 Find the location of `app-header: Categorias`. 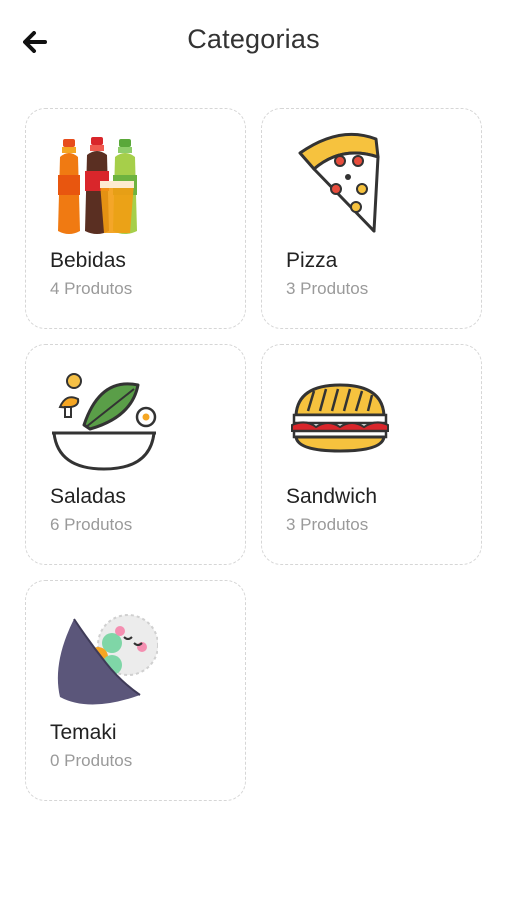

app-header: Categorias is located at coordinates (253, 42).